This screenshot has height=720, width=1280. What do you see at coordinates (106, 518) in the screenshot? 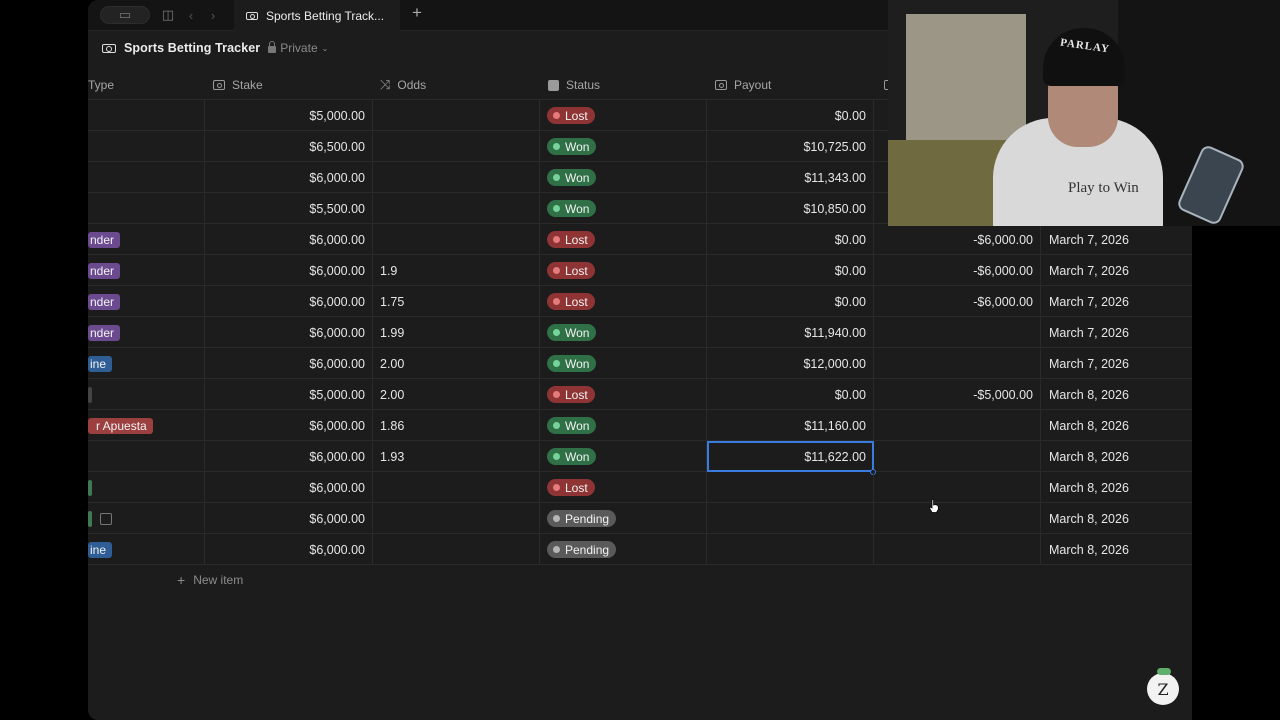
I see `row-checkbox` at bounding box center [106, 518].